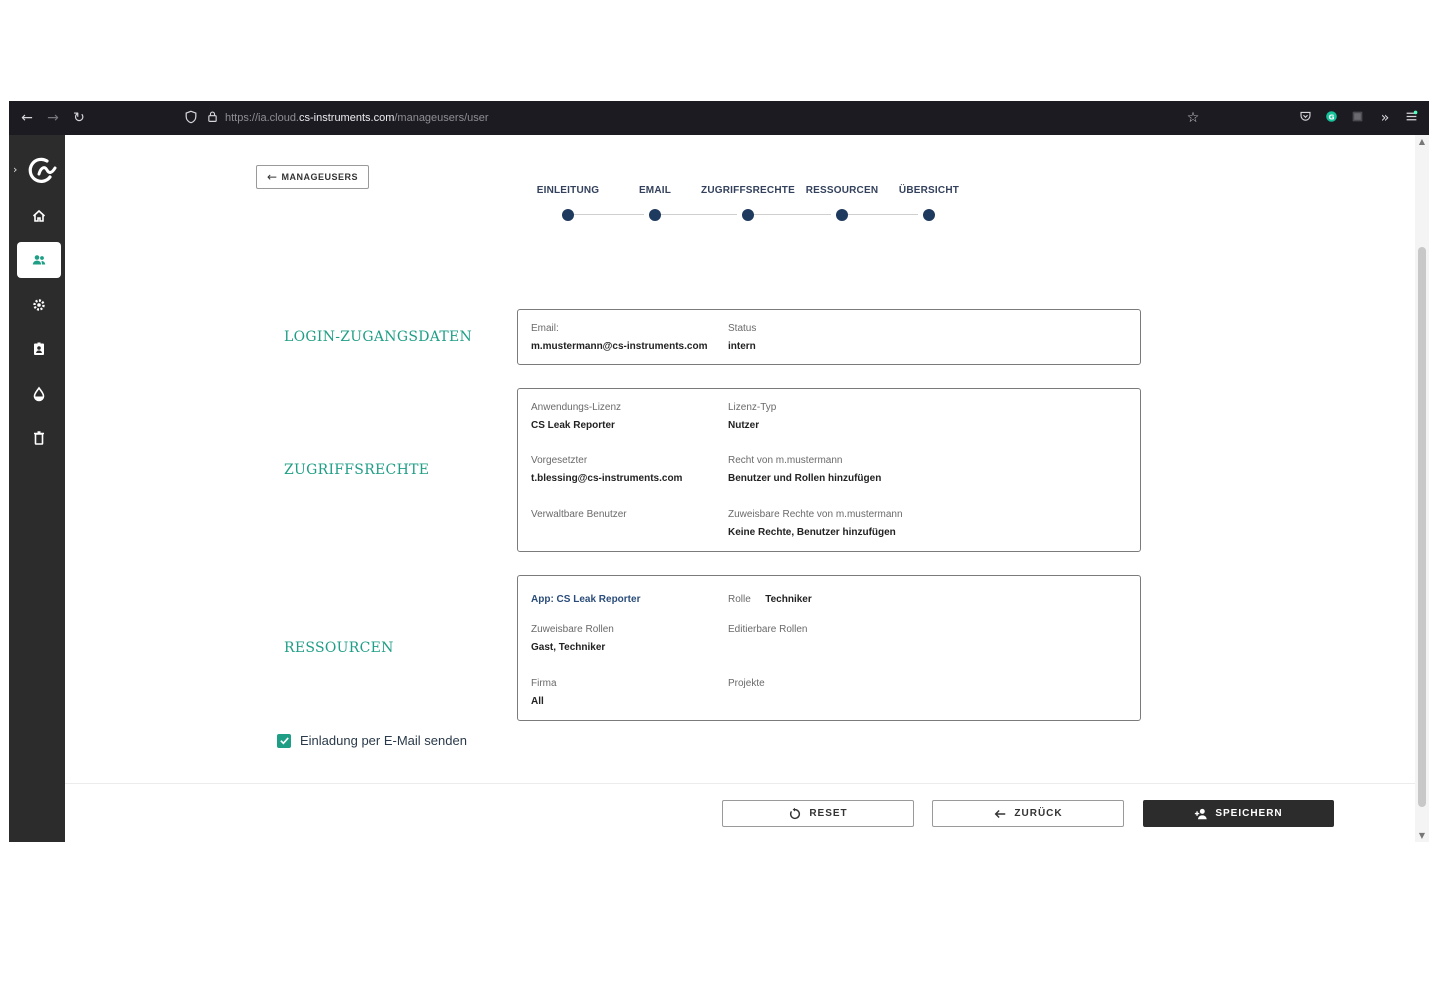  Describe the element at coordinates (357, 470) in the screenshot. I see `section-title-access: ZUGRIFFSRECHTE` at that location.